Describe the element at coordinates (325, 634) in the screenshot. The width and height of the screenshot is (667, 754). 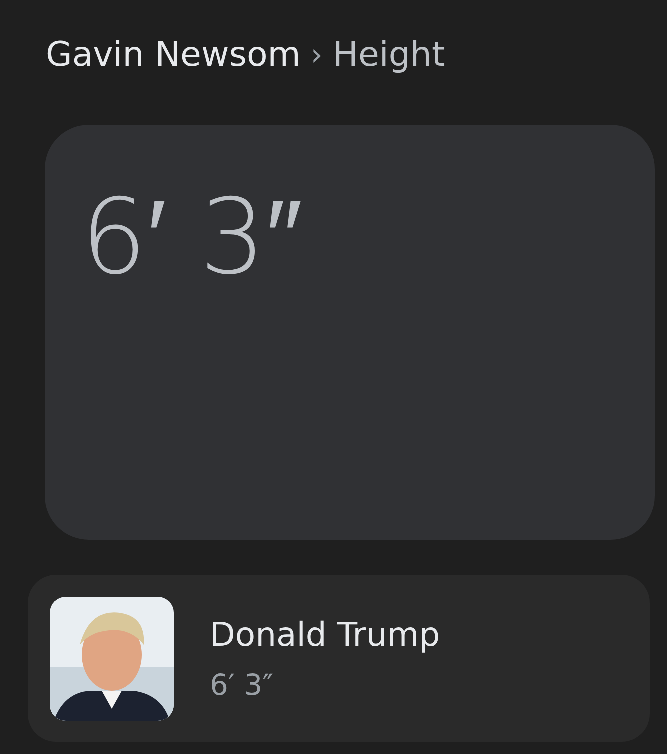
I see `person-name: Donald Trump` at that location.